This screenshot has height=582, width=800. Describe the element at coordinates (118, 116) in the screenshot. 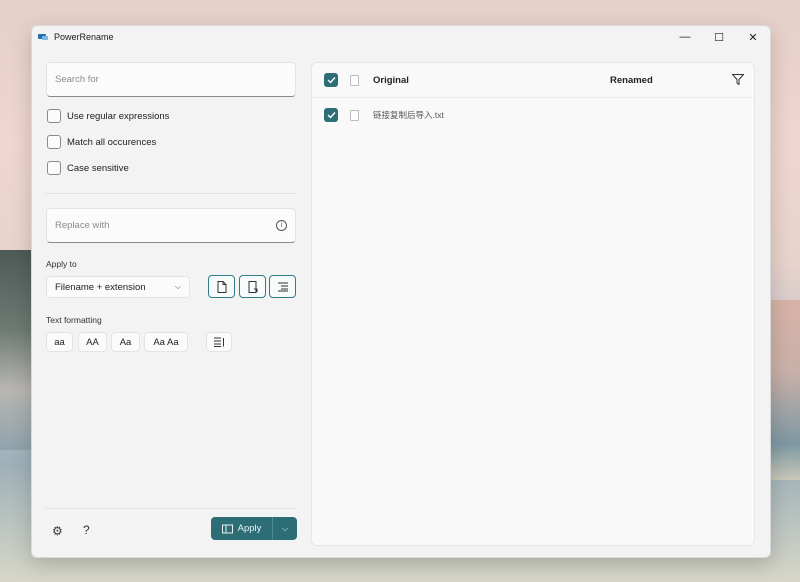

I see `regex-label: Use regular expressions` at that location.